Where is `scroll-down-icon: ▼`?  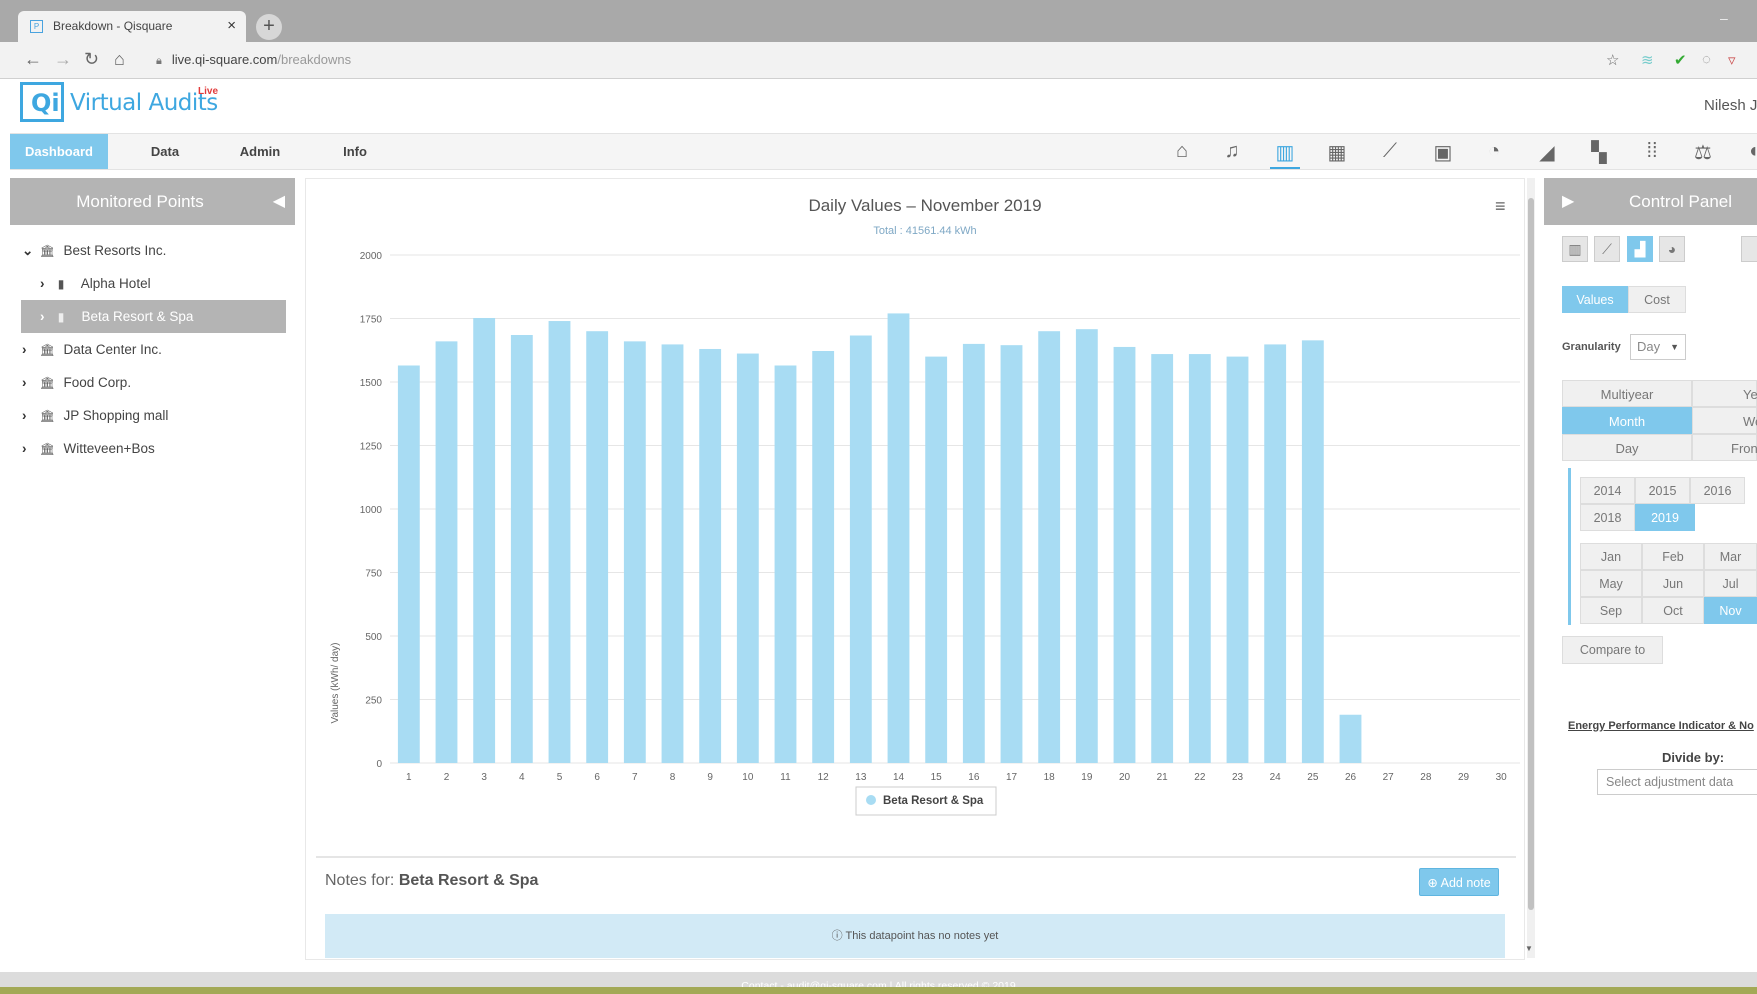
scroll-down-icon: ▼ is located at coordinates (1529, 948).